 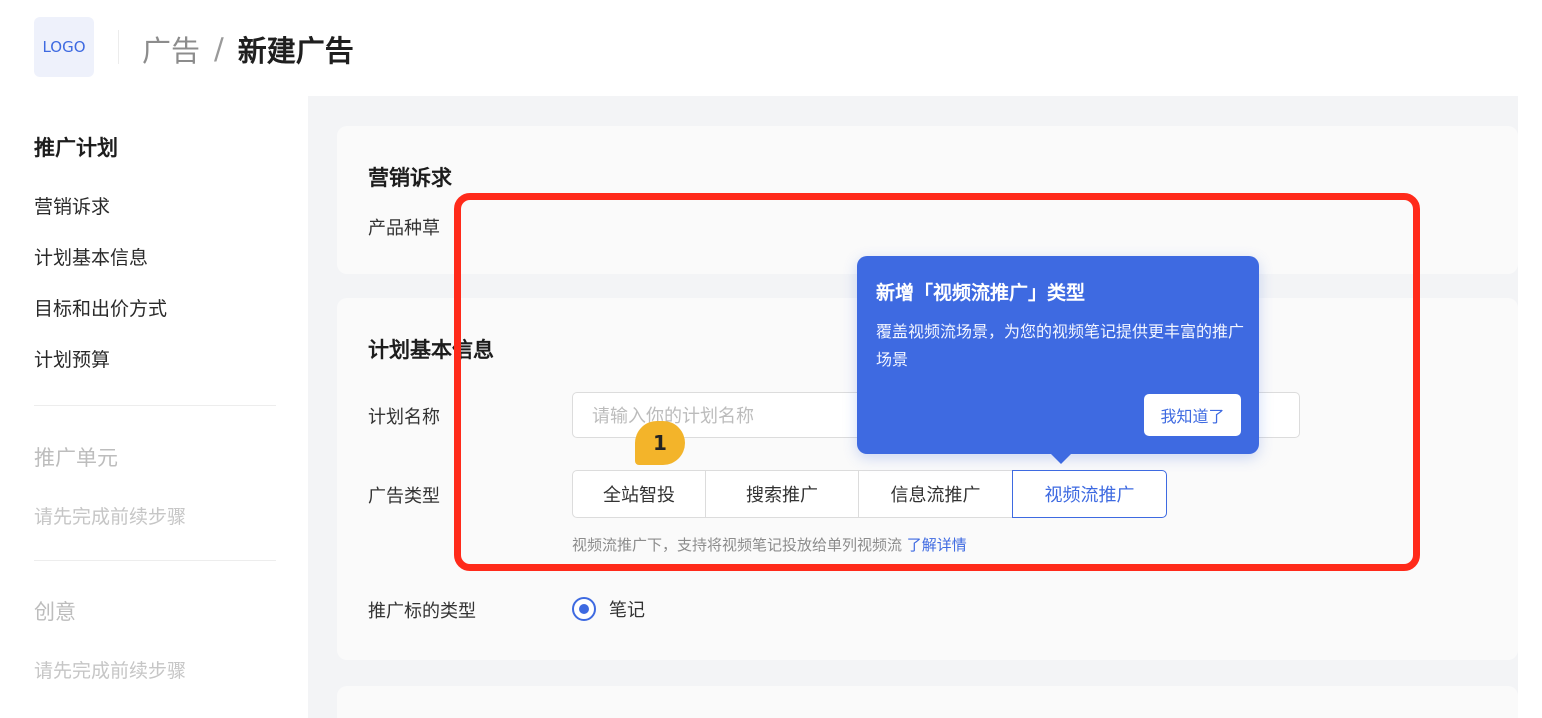 I want to click on header-divider, so click(x=118, y=47).